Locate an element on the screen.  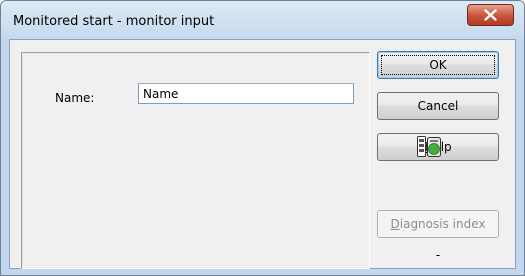
close-button is located at coordinates (490, 15).